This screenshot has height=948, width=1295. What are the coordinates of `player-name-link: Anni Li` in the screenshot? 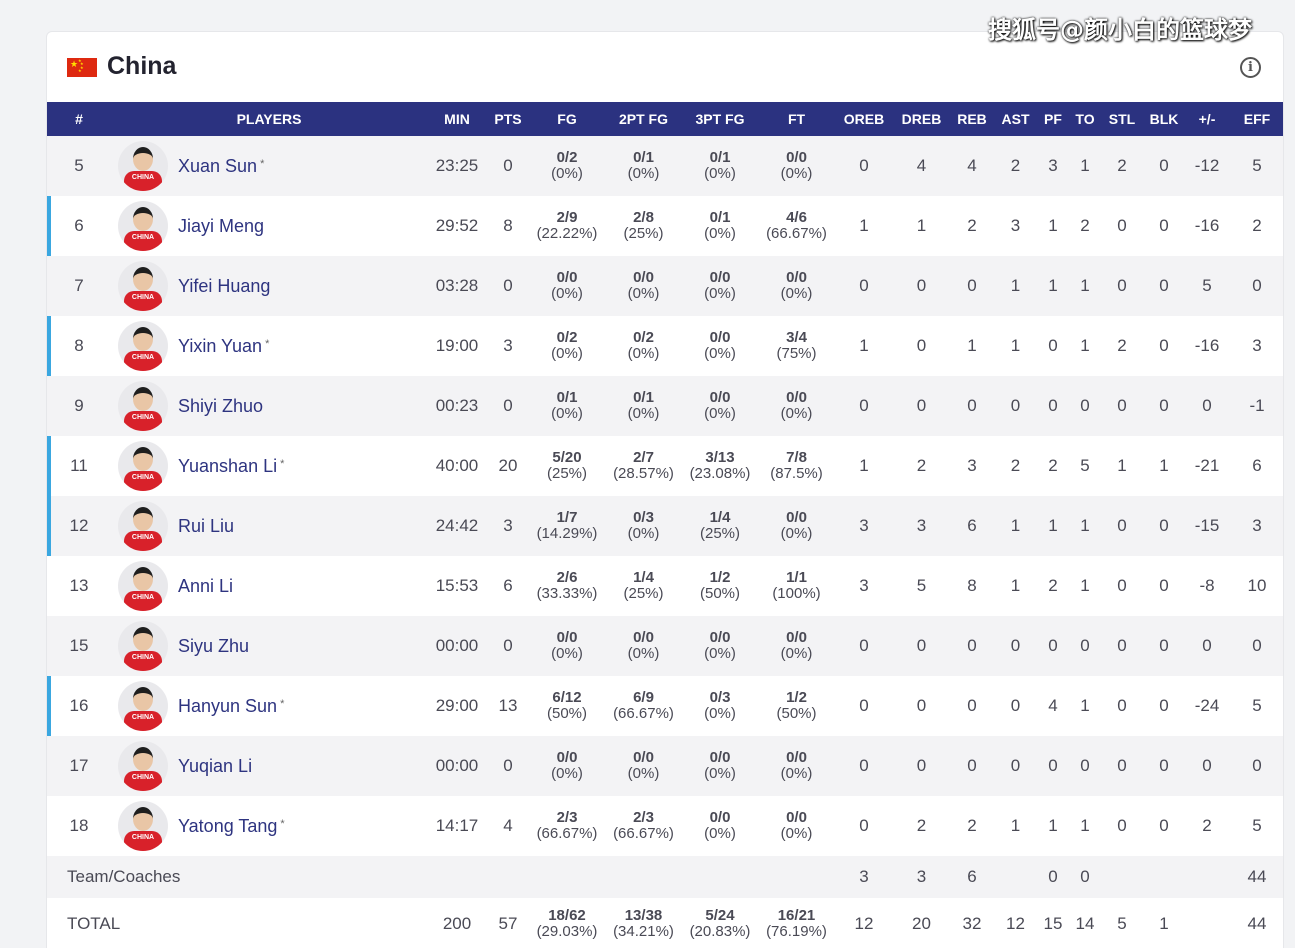 It's located at (207, 586).